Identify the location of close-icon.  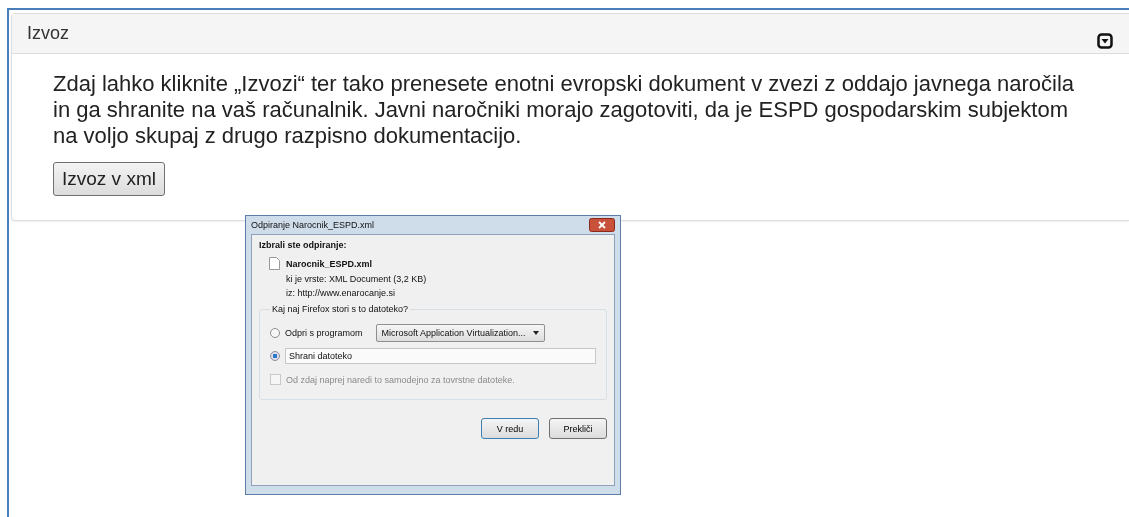
(602, 225).